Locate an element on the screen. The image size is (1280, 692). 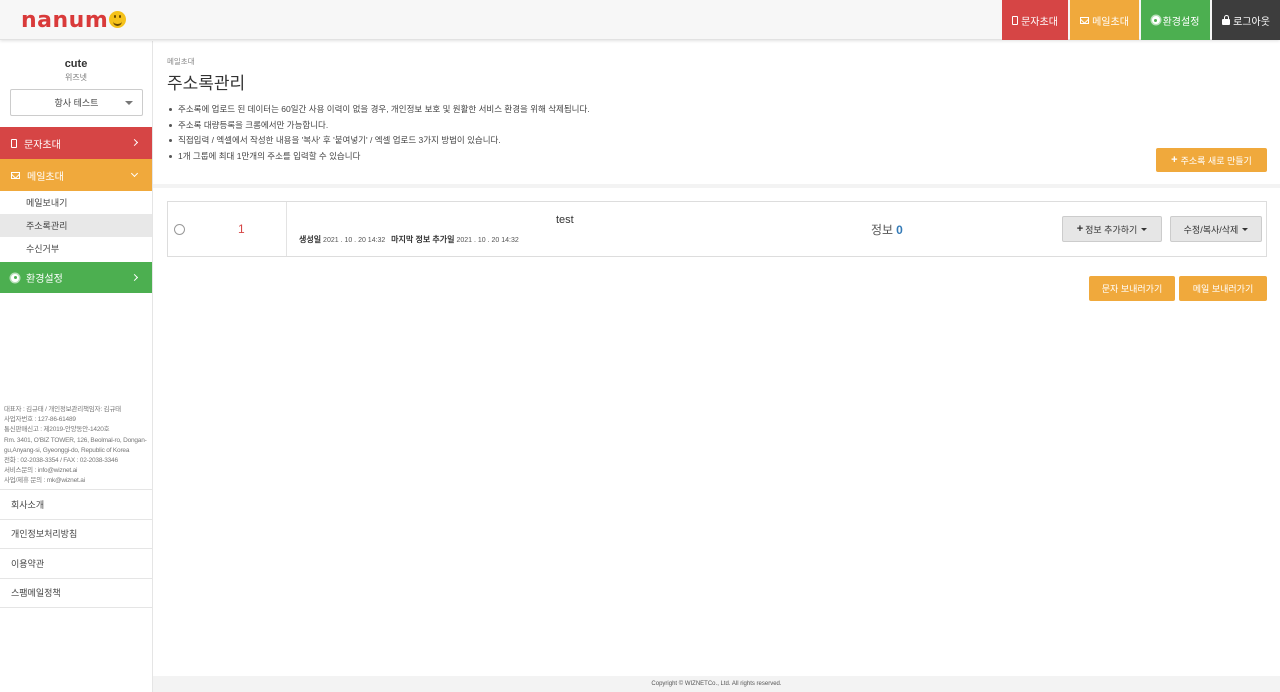
top-settings-label: 환경설정 is located at coordinates (1181, 22).